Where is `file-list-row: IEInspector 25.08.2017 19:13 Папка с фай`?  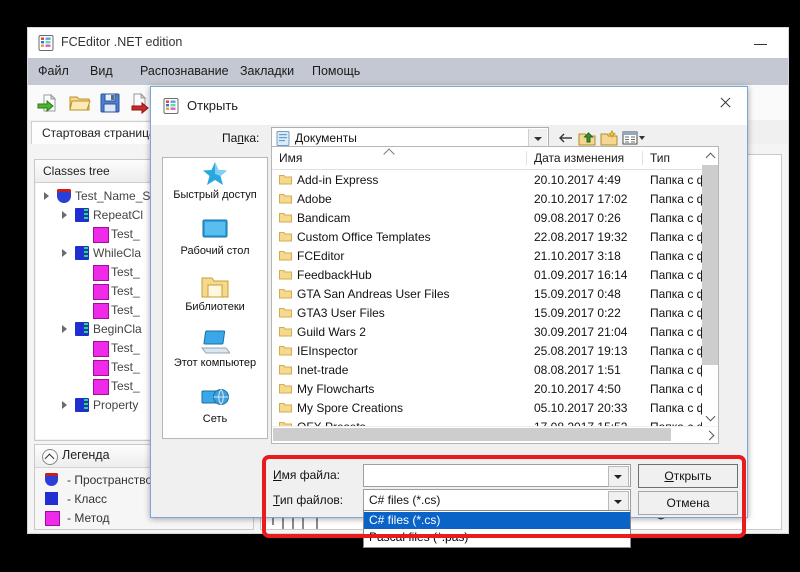 file-list-row: IEInspector 25.08.2017 19:13 Папка с фай is located at coordinates (495, 351).